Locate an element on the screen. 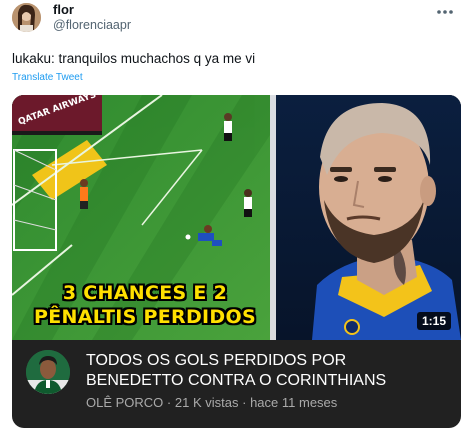  user-handle: @florenciaapr is located at coordinates (92, 25).